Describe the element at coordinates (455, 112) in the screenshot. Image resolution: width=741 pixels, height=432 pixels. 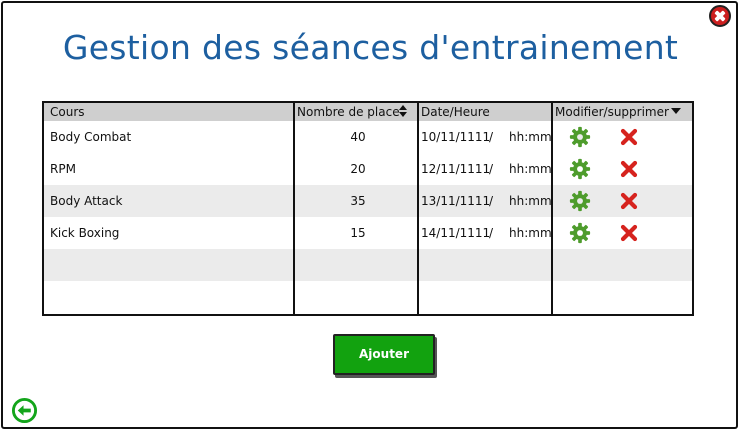
I see `column-header-date: Date/Heure` at that location.